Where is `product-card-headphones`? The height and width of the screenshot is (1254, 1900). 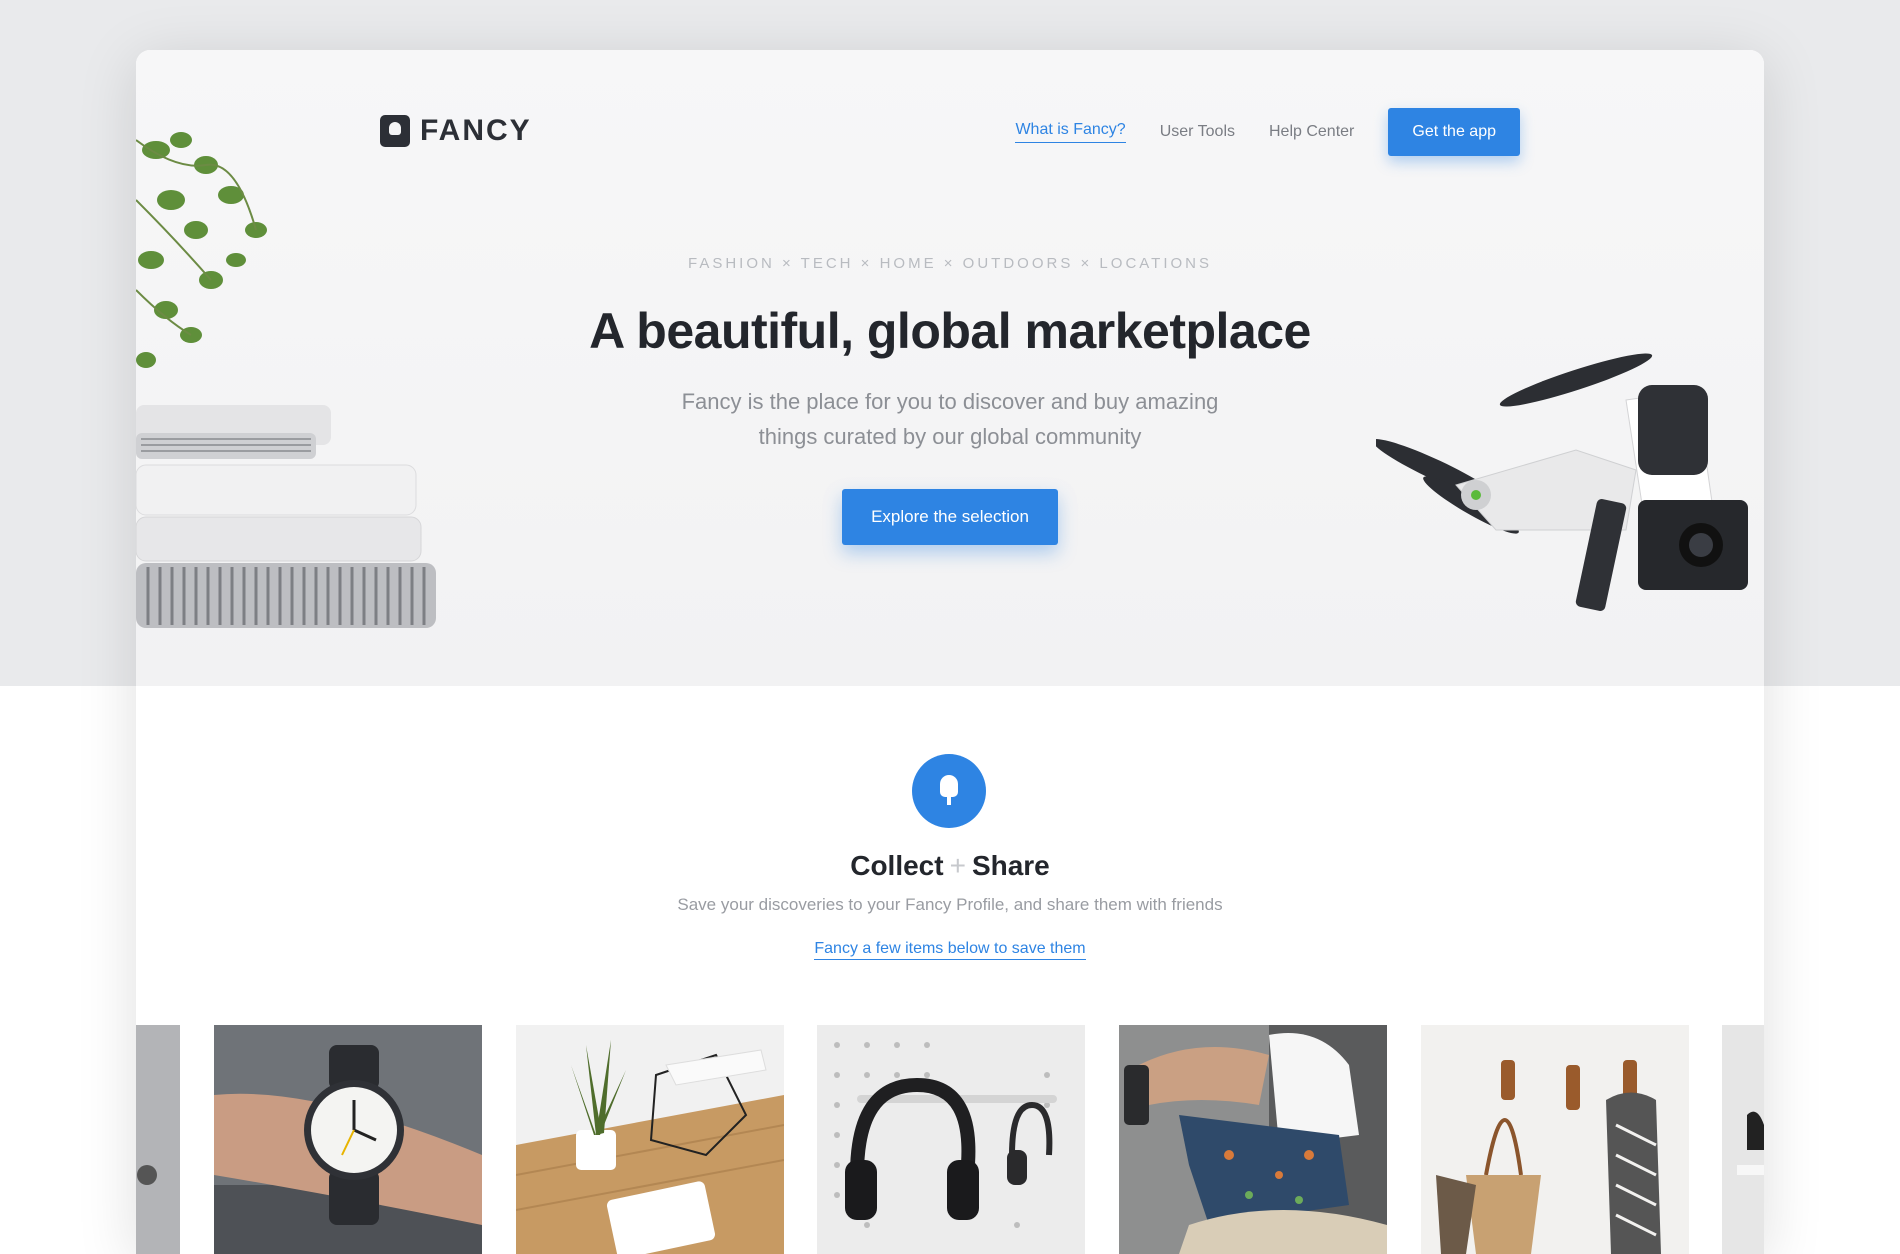
product-card-headphones is located at coordinates (951, 1139).